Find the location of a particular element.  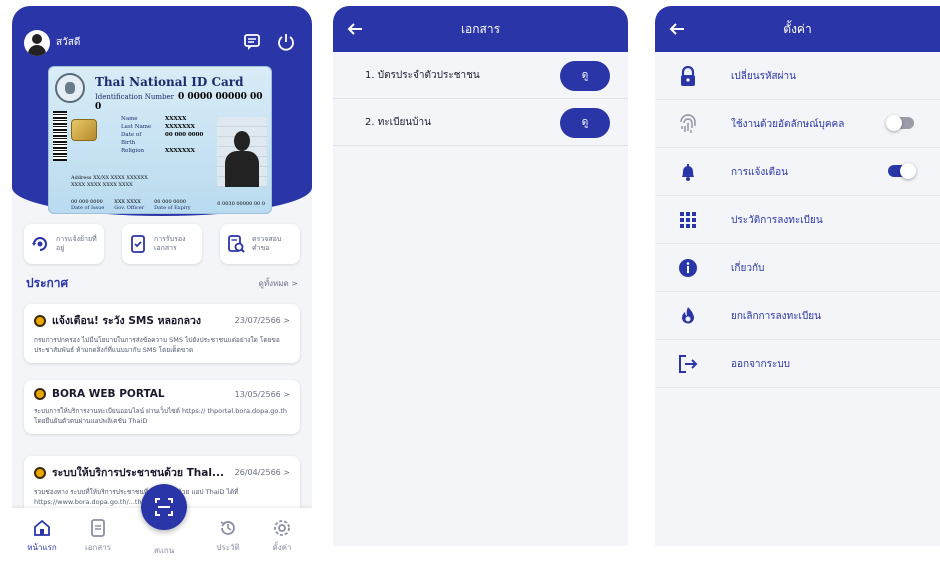

scan-label: สแกน is located at coordinates (164, 550).